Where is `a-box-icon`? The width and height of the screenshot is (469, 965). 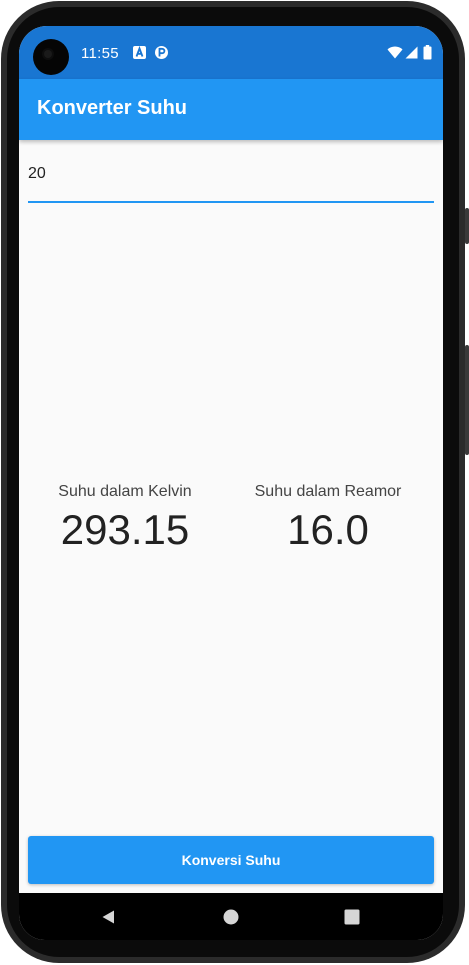
a-box-icon is located at coordinates (139, 52).